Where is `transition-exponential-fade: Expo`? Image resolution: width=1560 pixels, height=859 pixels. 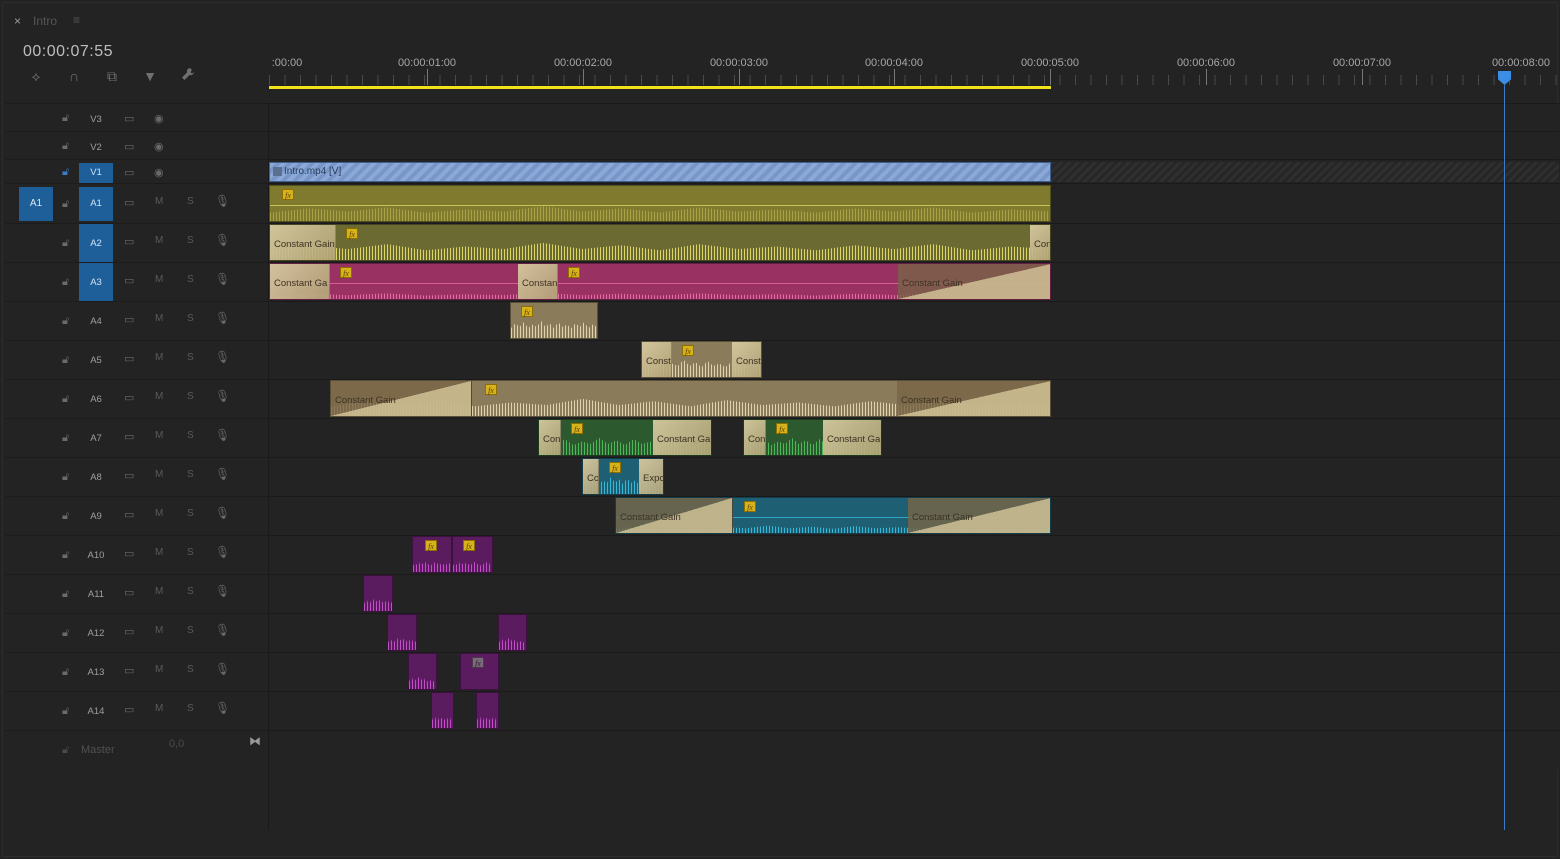 transition-exponential-fade: Expo is located at coordinates (651, 476).